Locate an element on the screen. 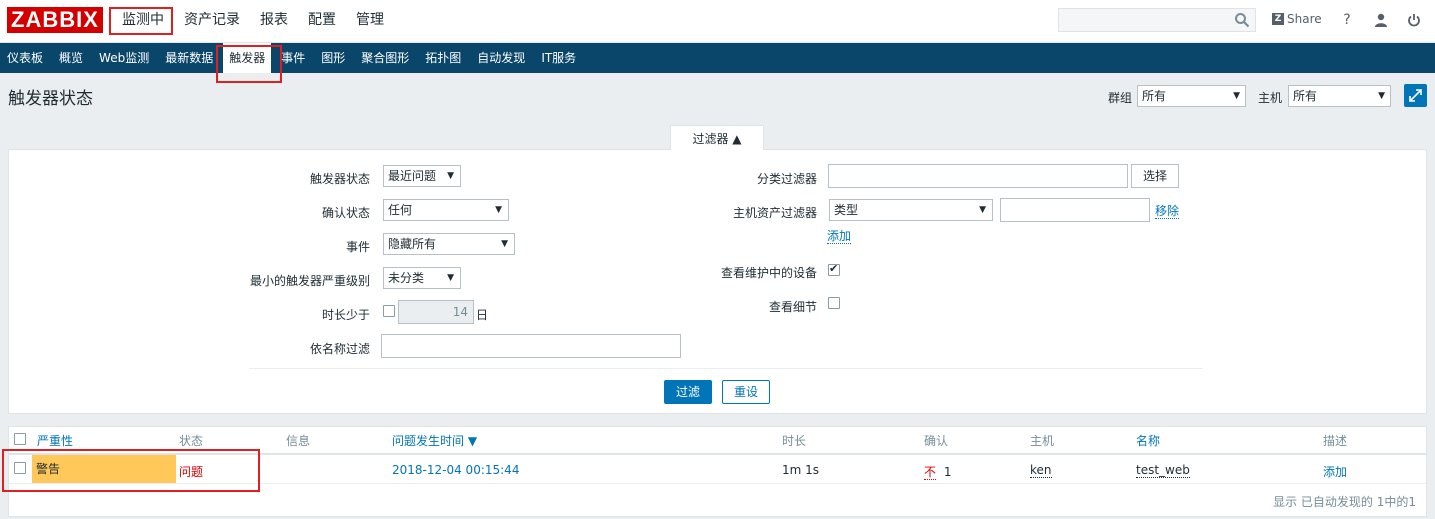 This screenshot has width=1435, height=519. ack-status-label: 确认状态 is located at coordinates (345, 213).